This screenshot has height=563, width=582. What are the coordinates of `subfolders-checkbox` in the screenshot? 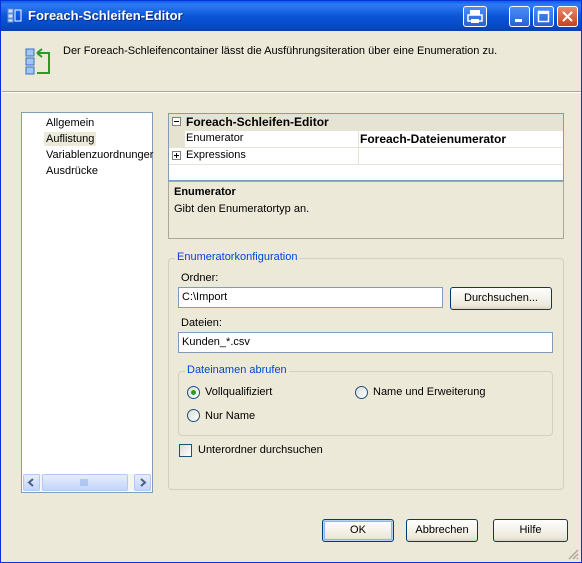 It's located at (185, 450).